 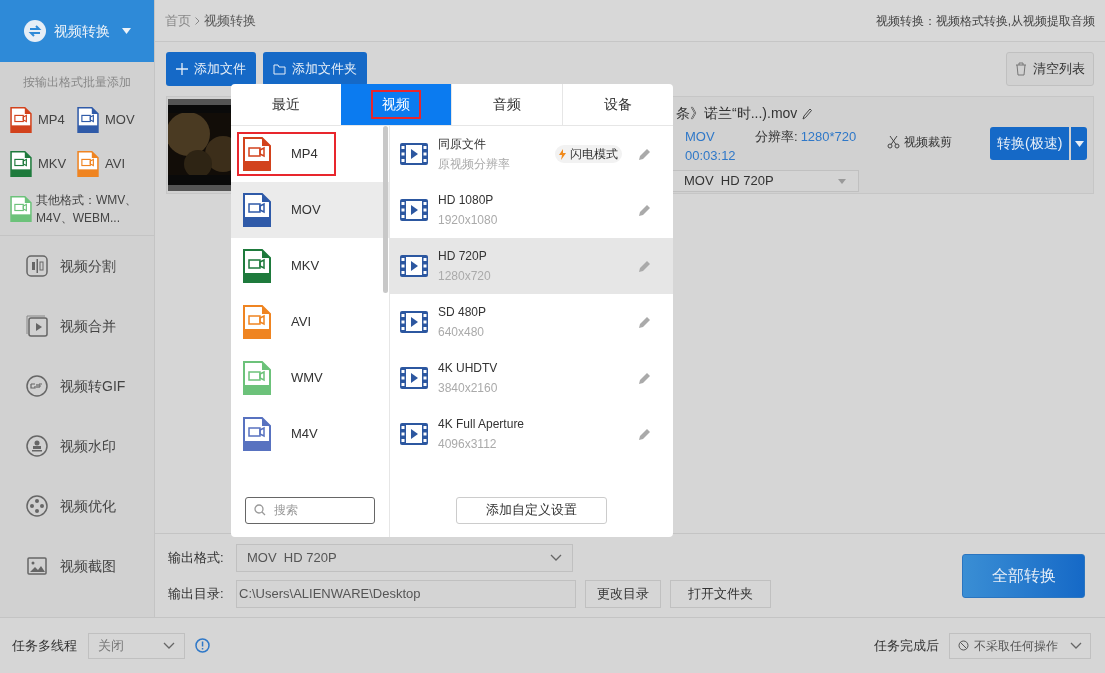 I want to click on clear-list-button: 清空列表, so click(x=1050, y=69).